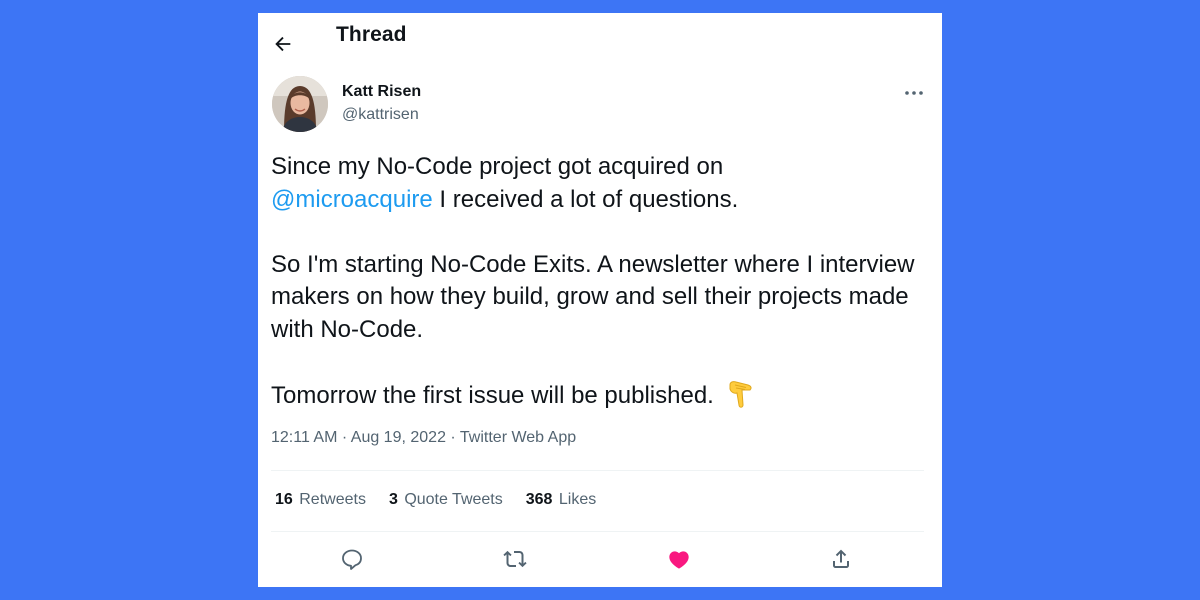  I want to click on retweets-label: Retweets, so click(332, 499).